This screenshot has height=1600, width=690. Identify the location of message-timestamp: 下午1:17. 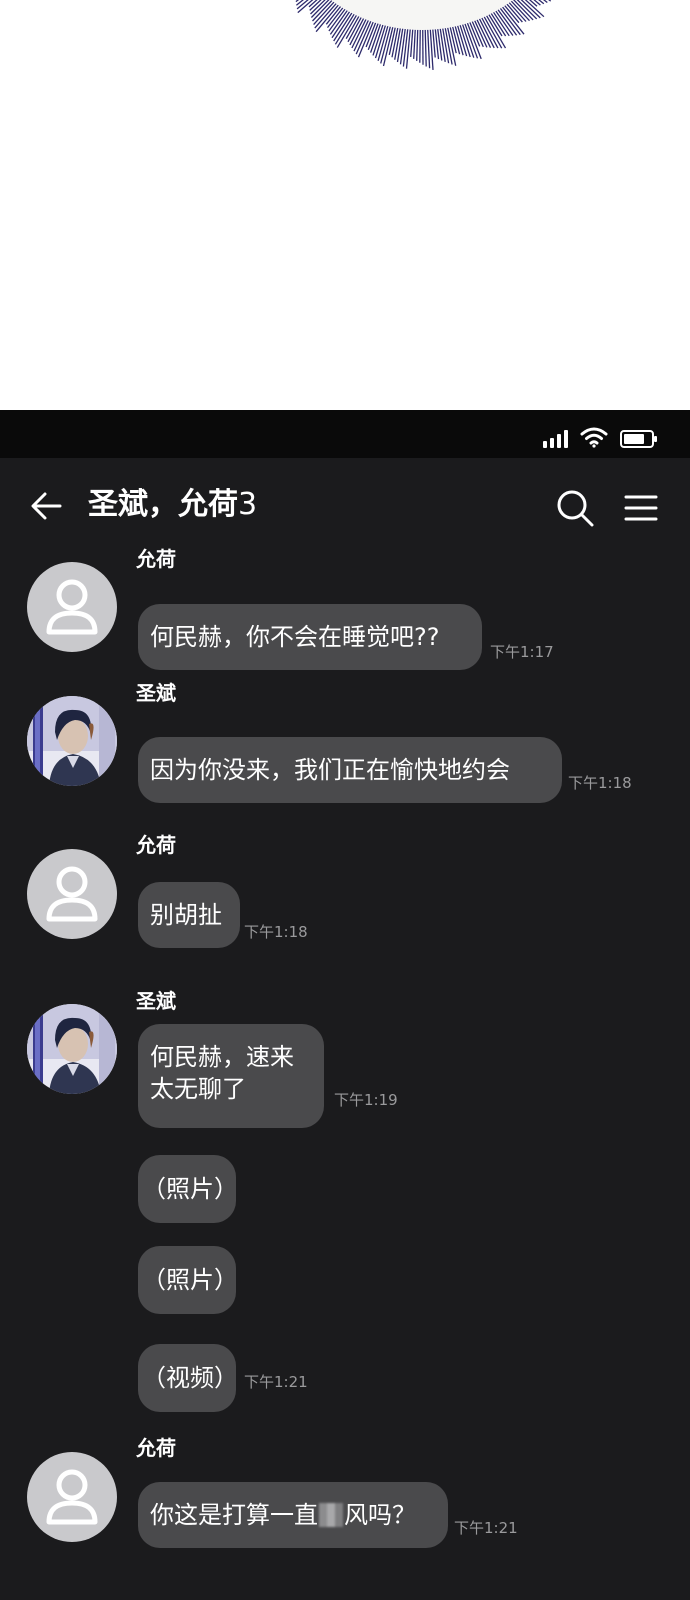
(522, 652).